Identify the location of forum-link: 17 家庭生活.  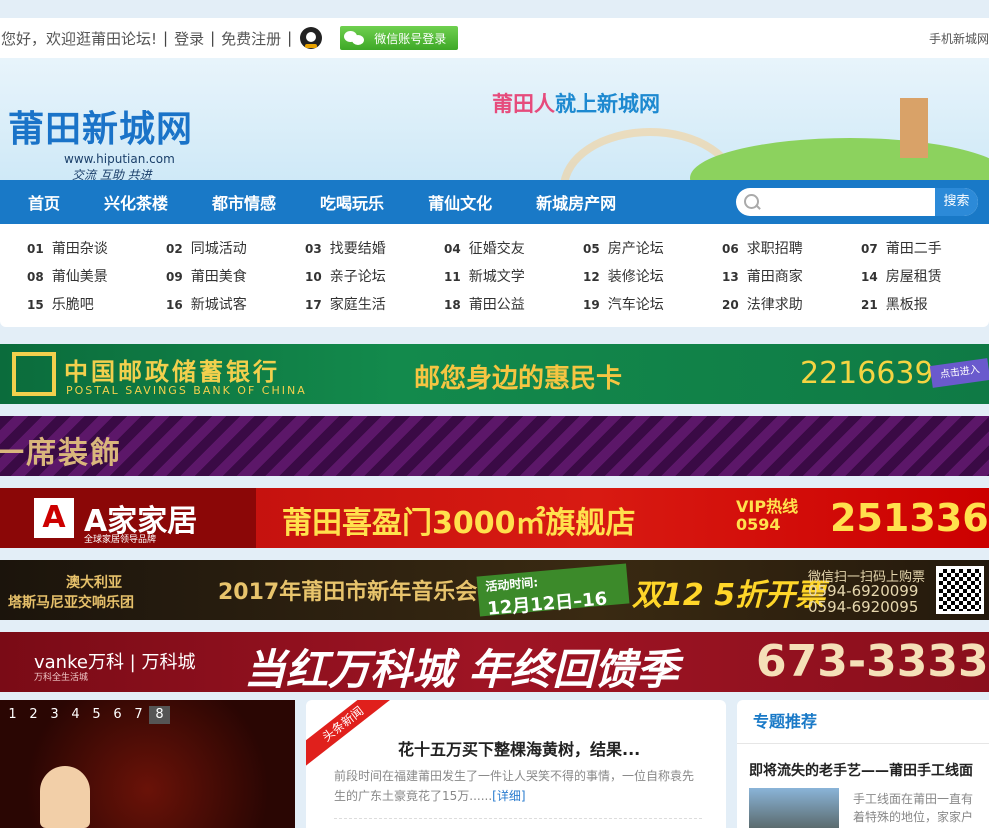
(347, 304).